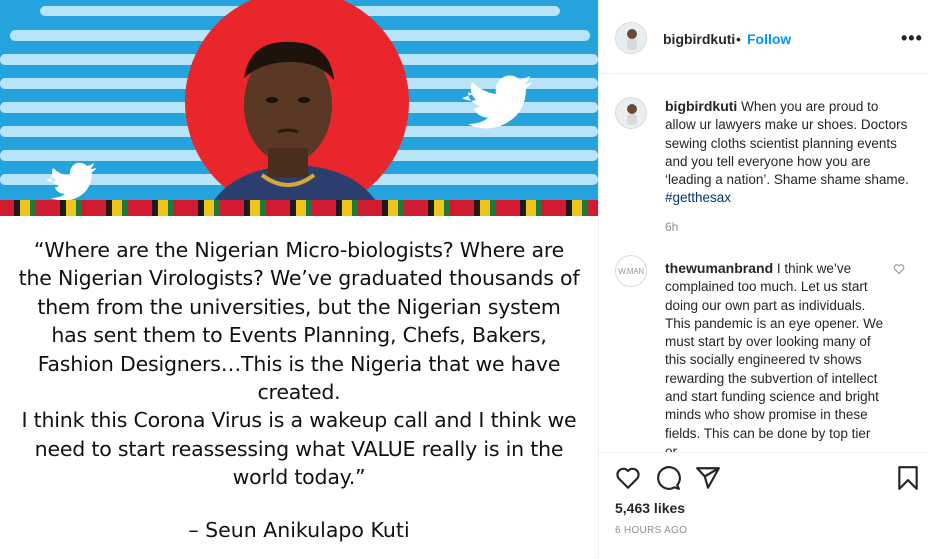 This screenshot has height=559, width=928. Describe the element at coordinates (912, 38) in the screenshot. I see `more-options-button: •••` at that location.